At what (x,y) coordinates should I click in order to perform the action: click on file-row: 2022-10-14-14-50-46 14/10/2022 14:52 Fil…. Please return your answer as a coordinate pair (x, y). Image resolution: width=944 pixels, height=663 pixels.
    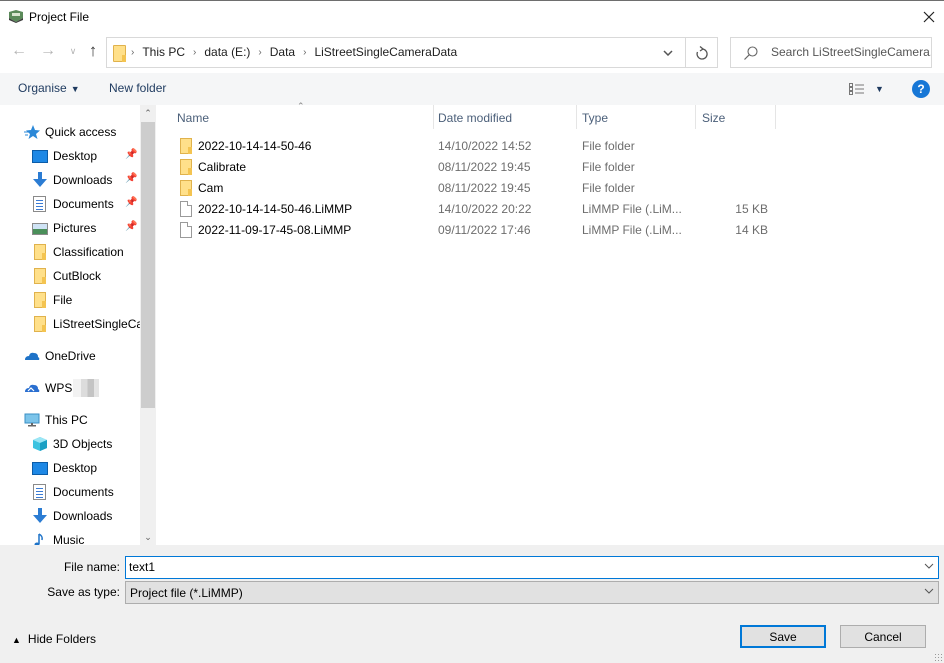
    Looking at the image, I should click on (472, 146).